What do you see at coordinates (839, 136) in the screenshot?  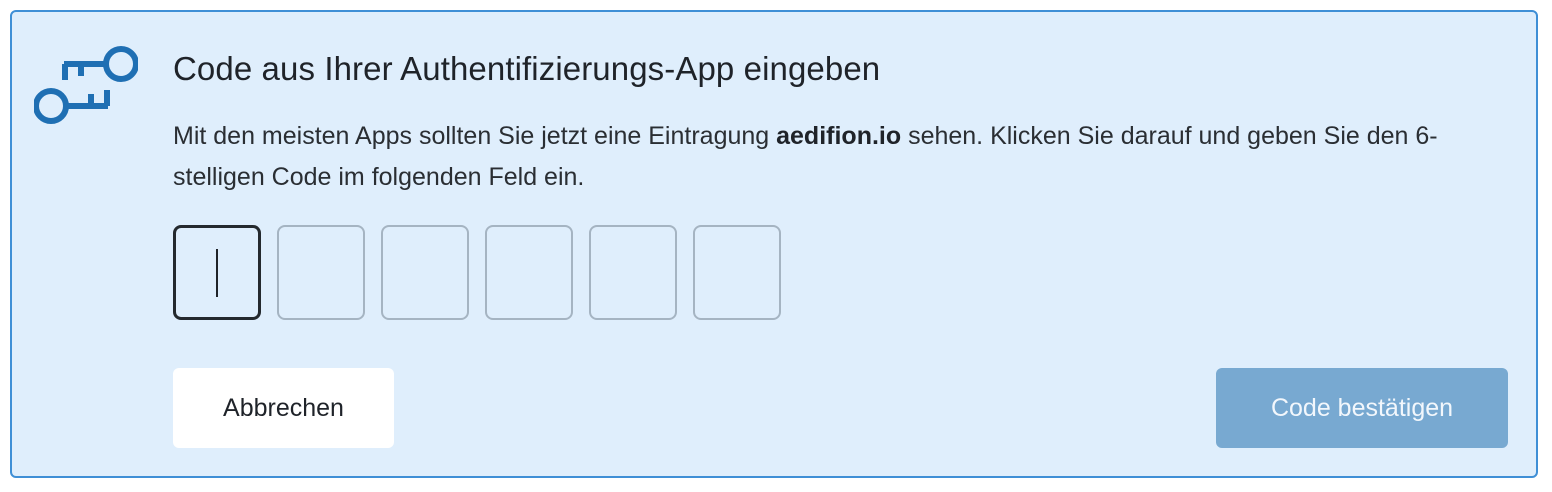 I see `description-domain: aedifion.io` at bounding box center [839, 136].